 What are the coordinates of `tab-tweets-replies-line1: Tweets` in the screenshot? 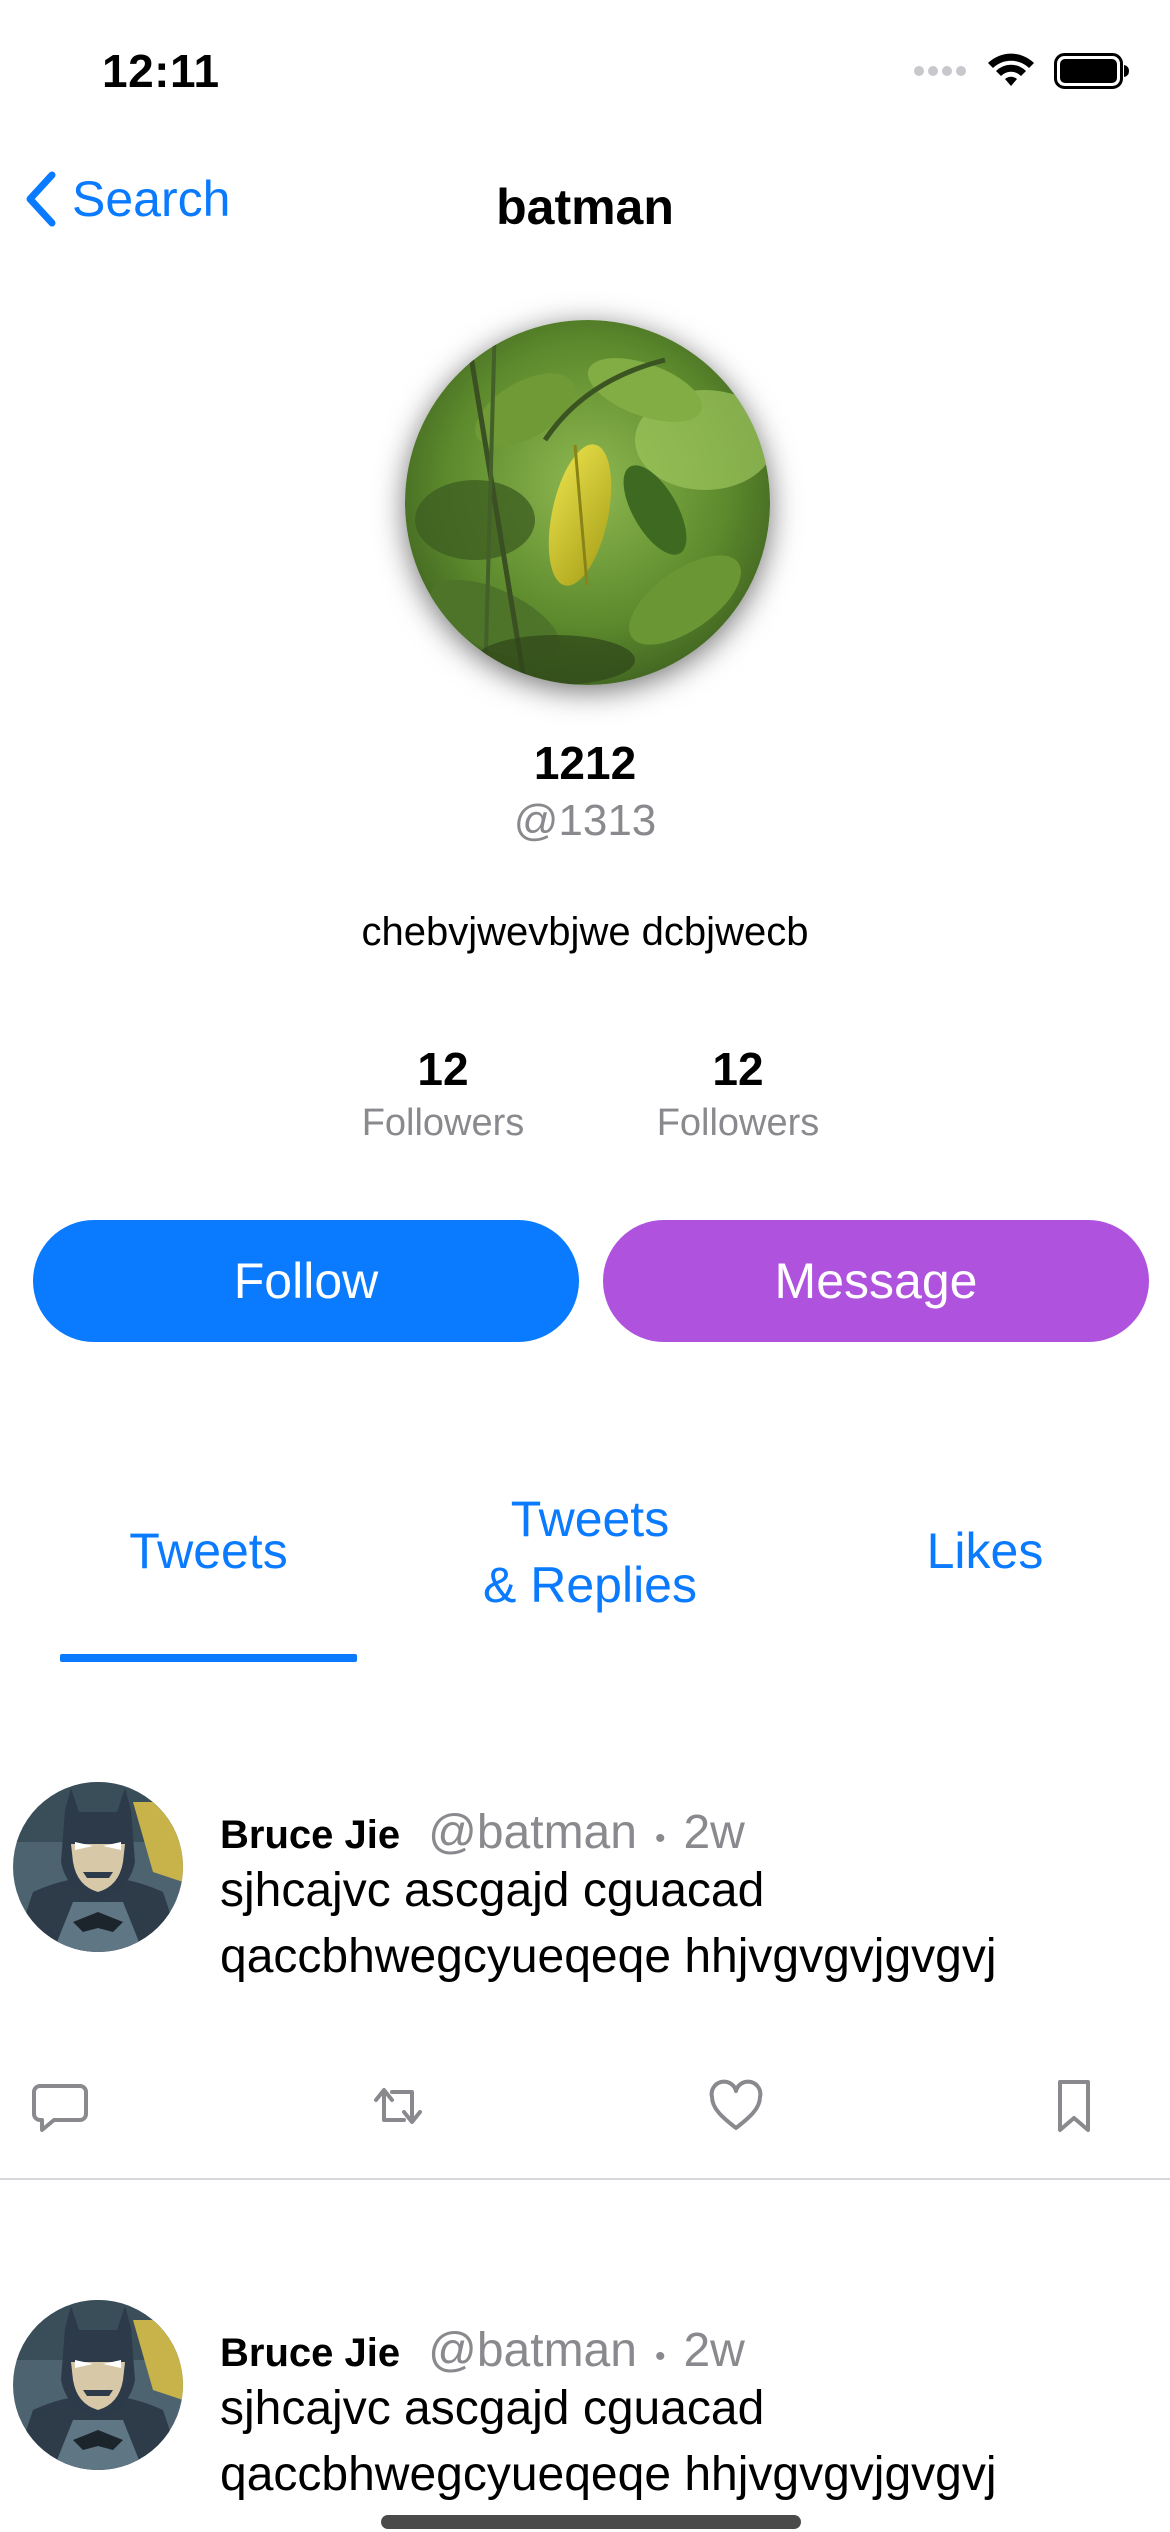 It's located at (590, 1519).